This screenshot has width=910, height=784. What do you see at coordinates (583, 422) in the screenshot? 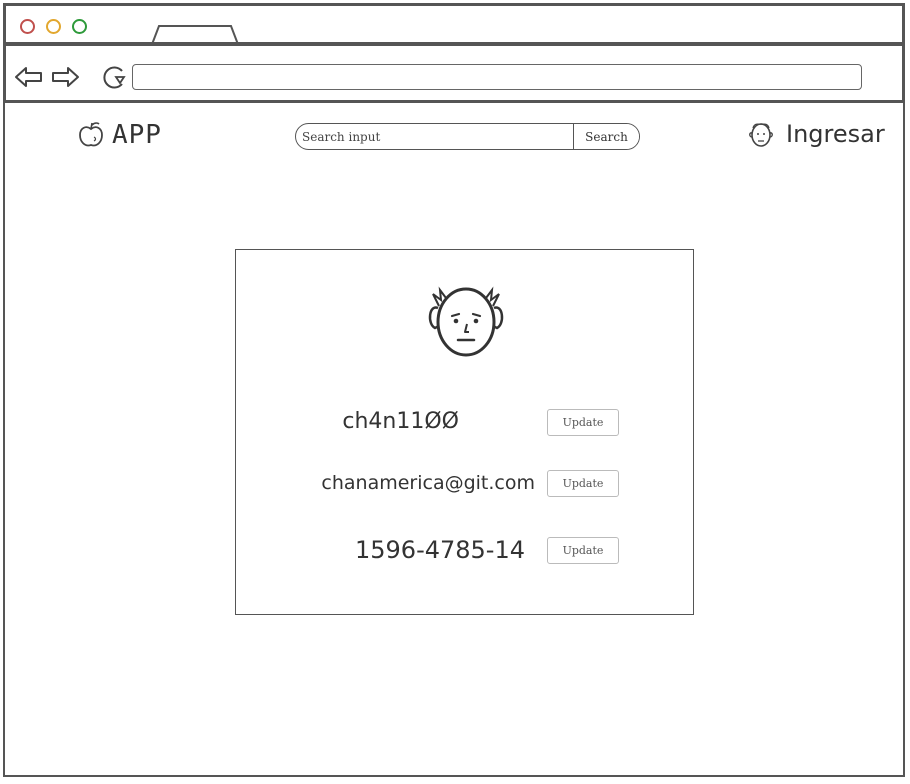
I see `update-username-button: Update` at bounding box center [583, 422].